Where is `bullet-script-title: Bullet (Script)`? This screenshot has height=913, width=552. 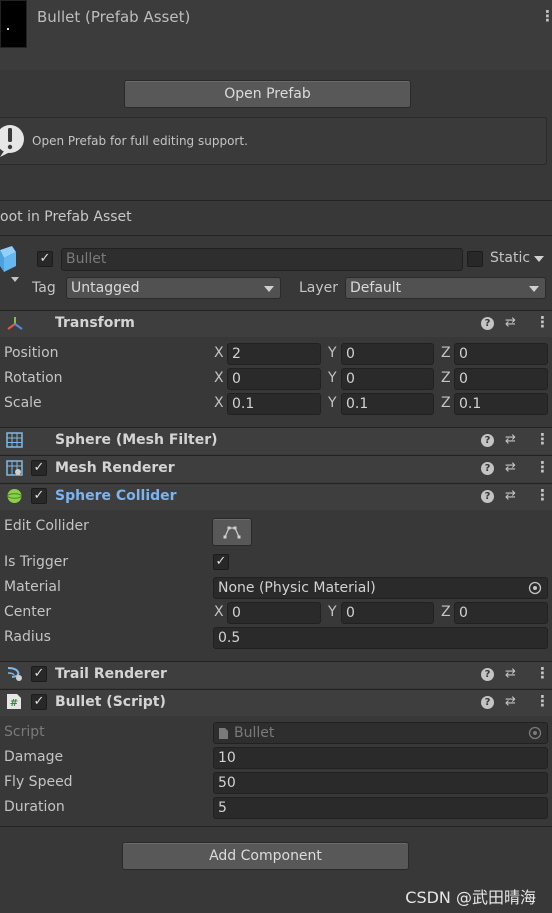 bullet-script-title: Bullet (Script) is located at coordinates (110, 702).